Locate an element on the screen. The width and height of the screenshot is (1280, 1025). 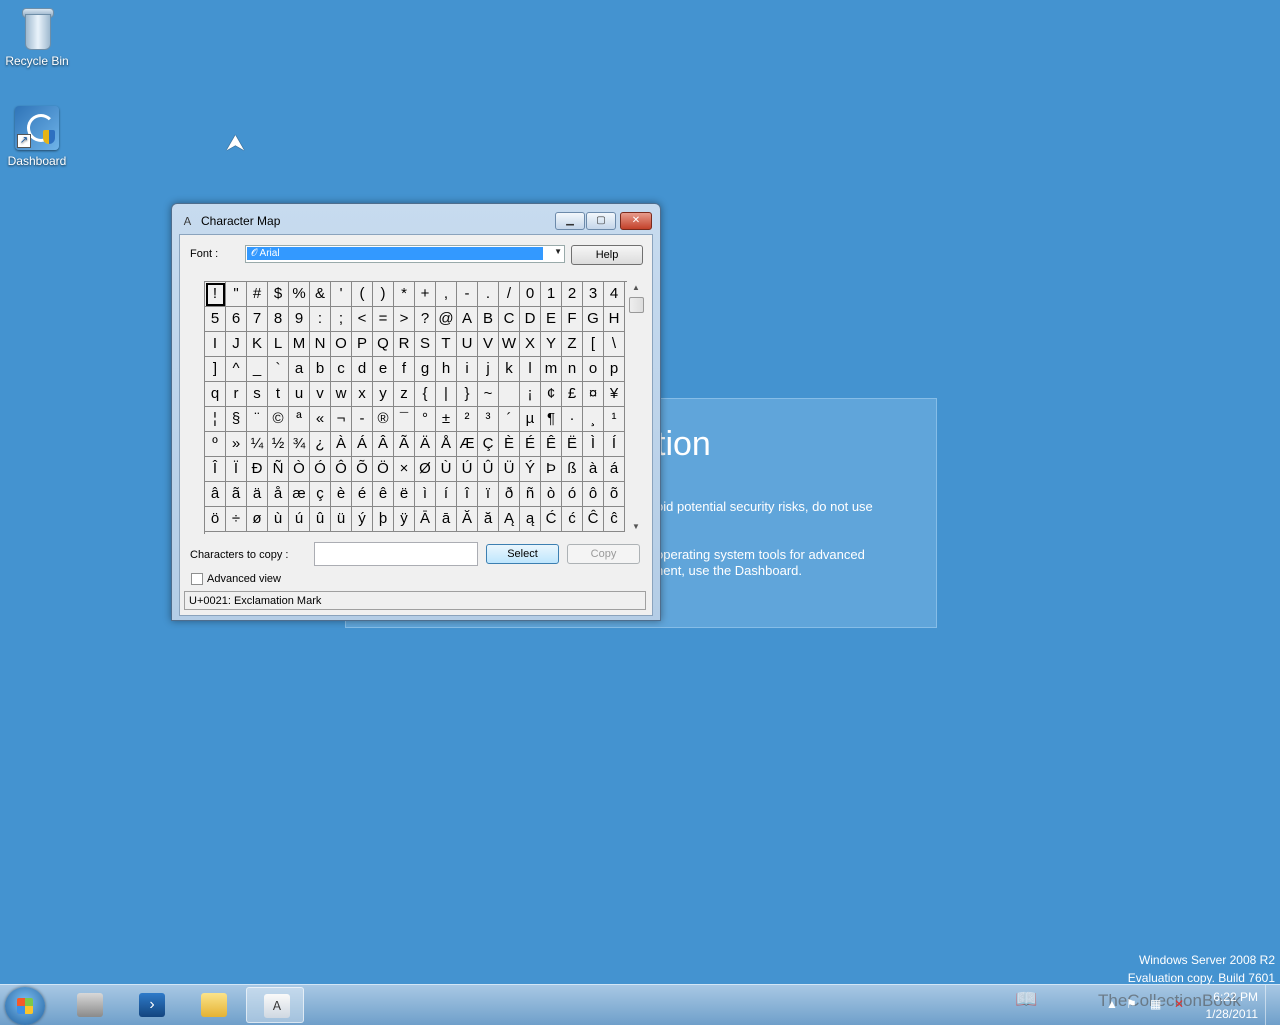
character-cell: @ is located at coordinates (446, 319).